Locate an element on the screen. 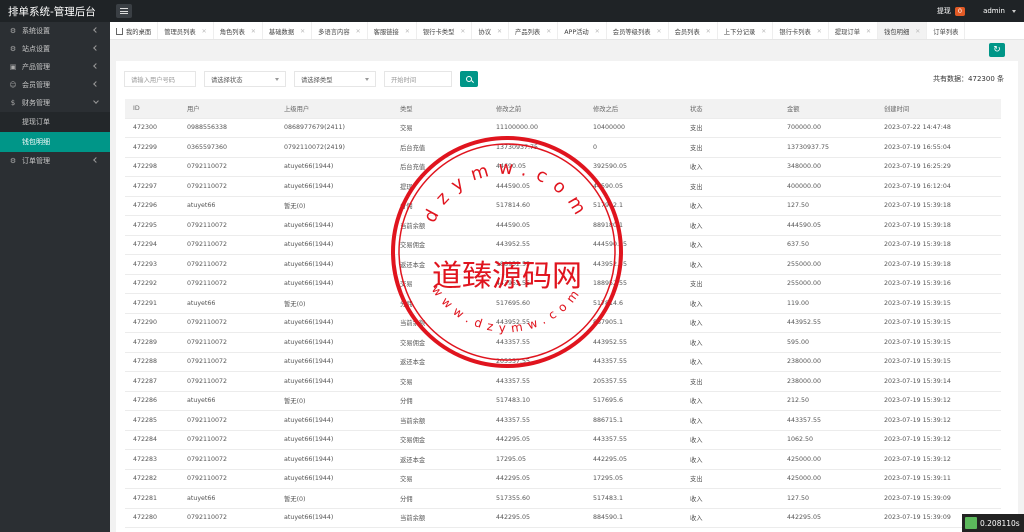 The image size is (1024, 532). table-cell: 返还本金 is located at coordinates (440, 459).